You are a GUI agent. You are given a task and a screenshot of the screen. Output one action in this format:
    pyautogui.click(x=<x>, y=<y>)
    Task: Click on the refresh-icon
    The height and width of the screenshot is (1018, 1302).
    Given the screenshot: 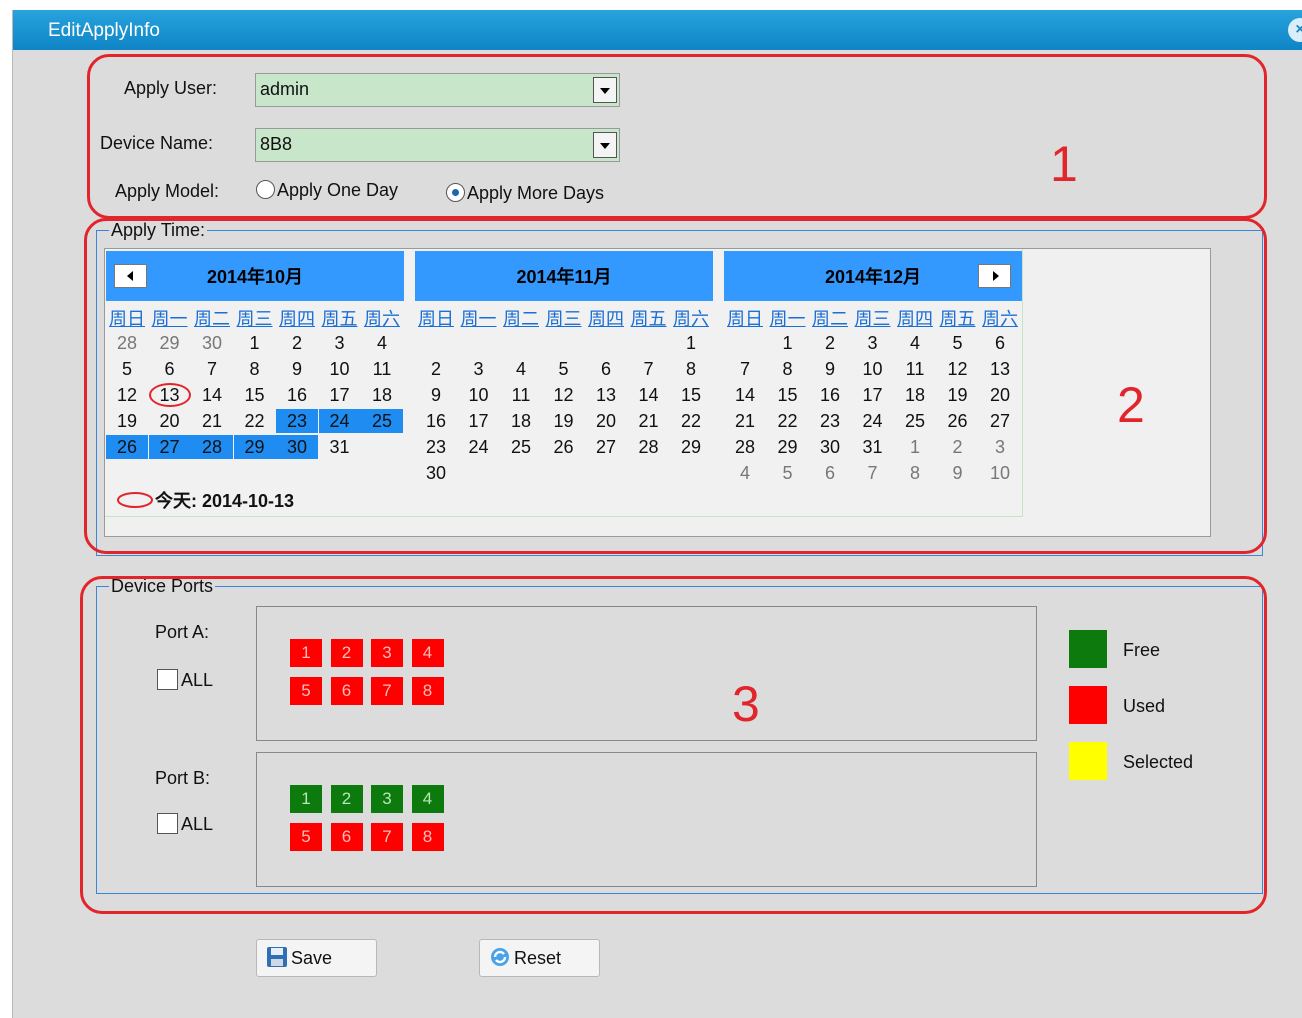 What is the action you would take?
    pyautogui.click(x=500, y=957)
    